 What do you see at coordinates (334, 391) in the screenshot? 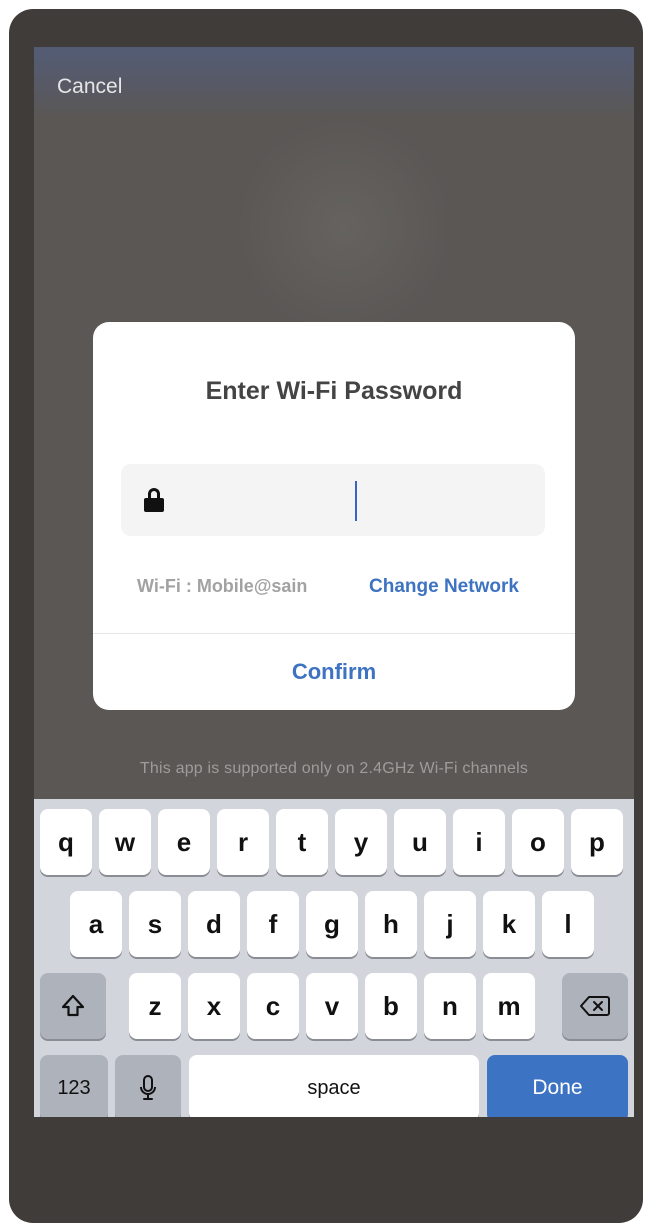
I see `dialog-title: Enter Wi-Fi Password` at bounding box center [334, 391].